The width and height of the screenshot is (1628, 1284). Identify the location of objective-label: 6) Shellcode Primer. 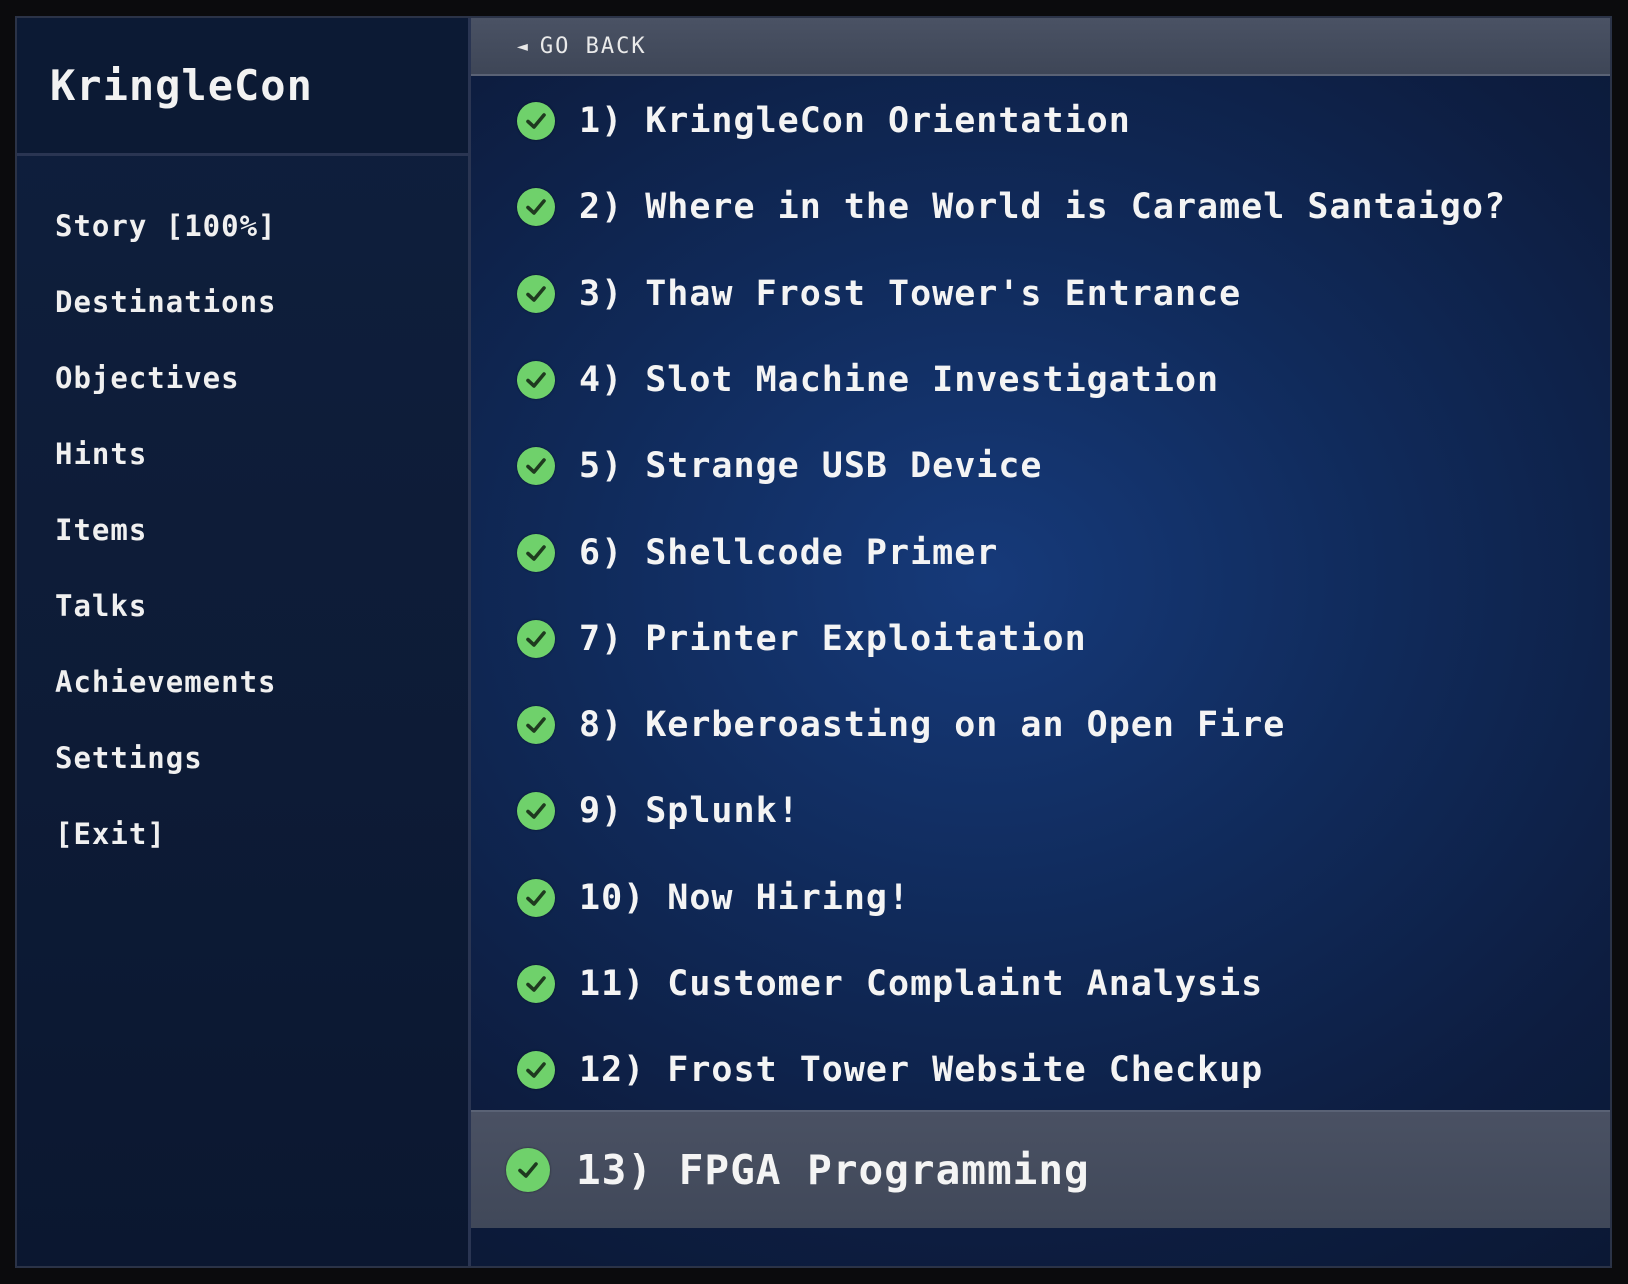
(789, 552).